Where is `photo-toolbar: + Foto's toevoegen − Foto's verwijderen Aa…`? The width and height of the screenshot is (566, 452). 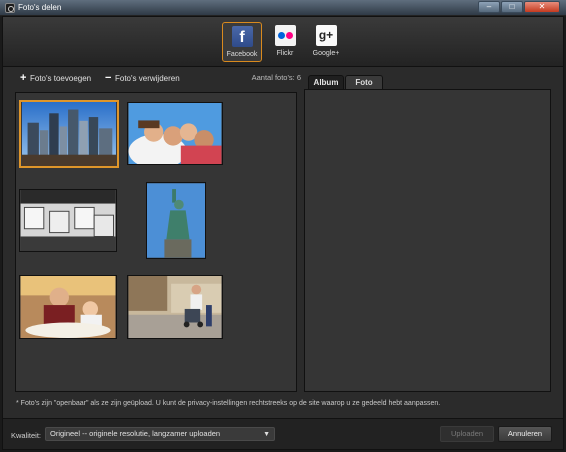 photo-toolbar: + Foto's toevoegen − Foto's verwijderen Aa… is located at coordinates (158, 78).